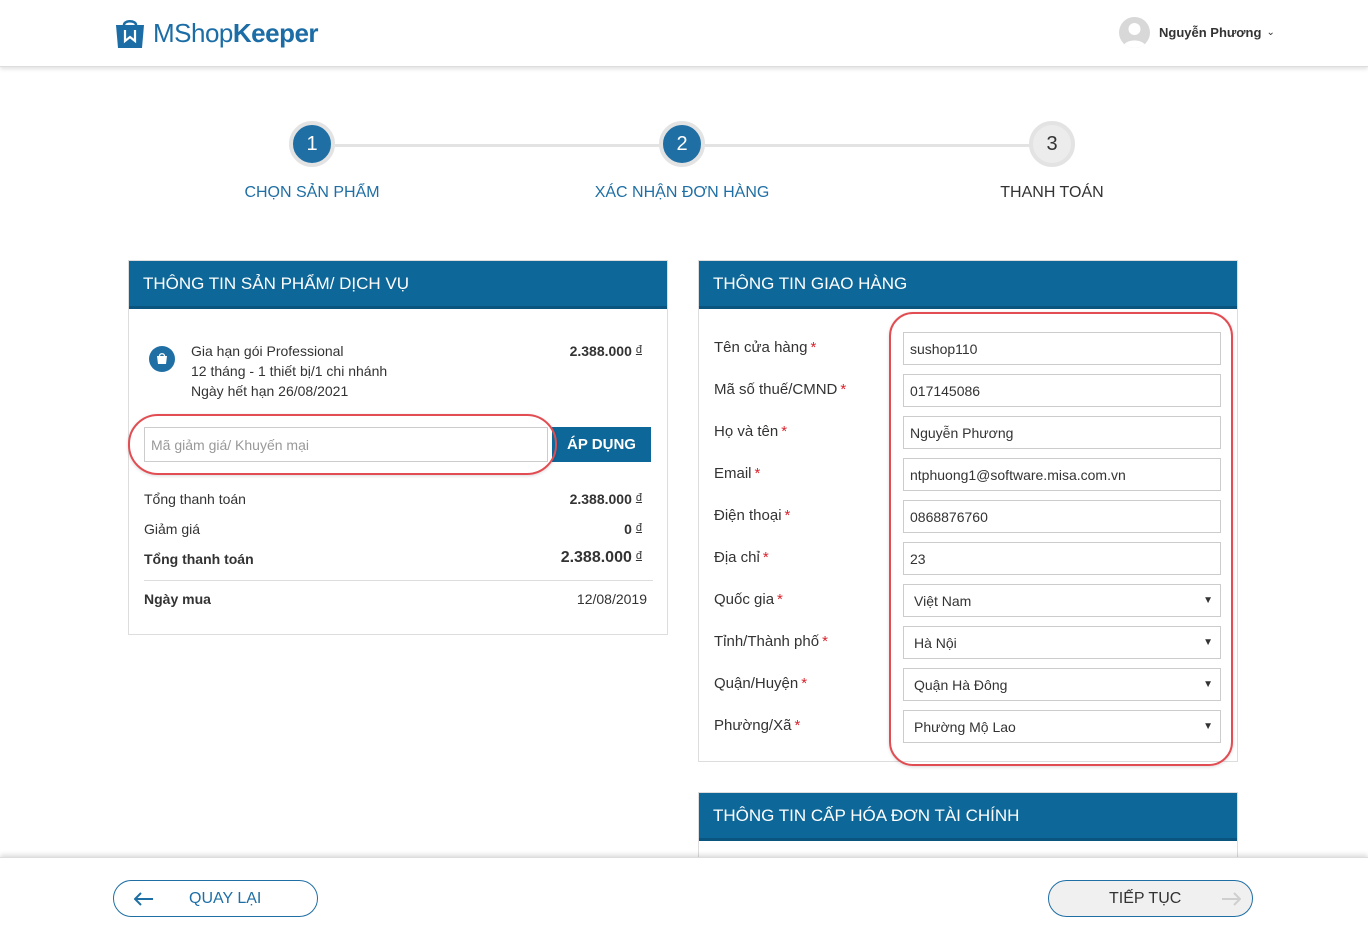 The width and height of the screenshot is (1368, 938). What do you see at coordinates (195, 499) in the screenshot?
I see `subtotal-label: Tổng thanh toán` at bounding box center [195, 499].